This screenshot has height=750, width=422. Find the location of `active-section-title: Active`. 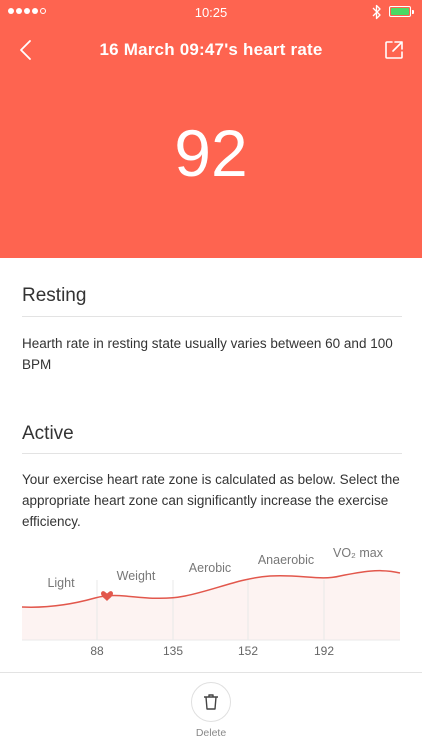

active-section-title: Active is located at coordinates (48, 433).